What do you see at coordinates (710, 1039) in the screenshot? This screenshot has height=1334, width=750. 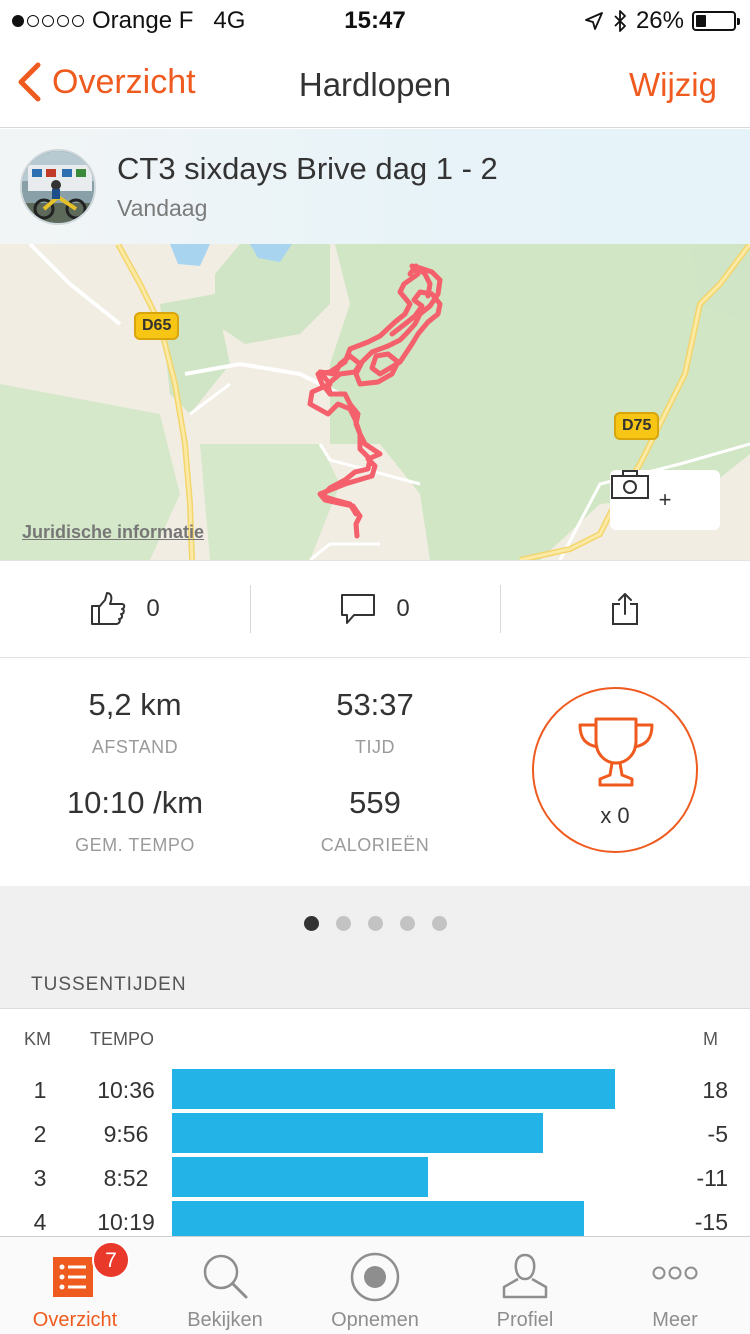 I see `header-m: M` at bounding box center [710, 1039].